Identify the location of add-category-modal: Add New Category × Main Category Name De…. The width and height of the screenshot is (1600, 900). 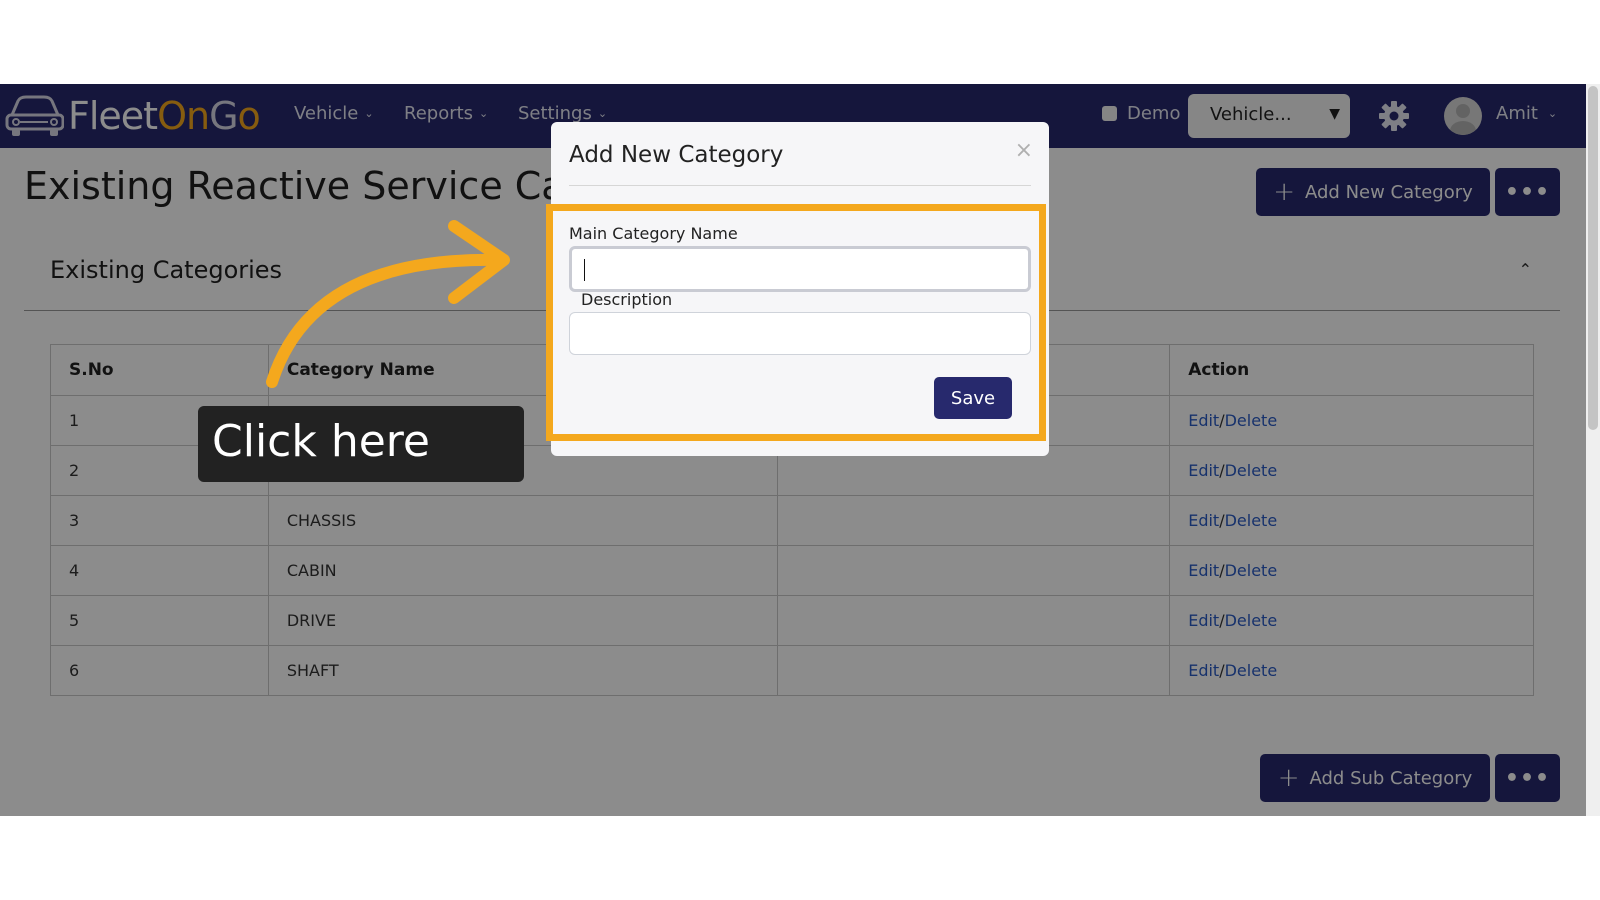
(797, 289).